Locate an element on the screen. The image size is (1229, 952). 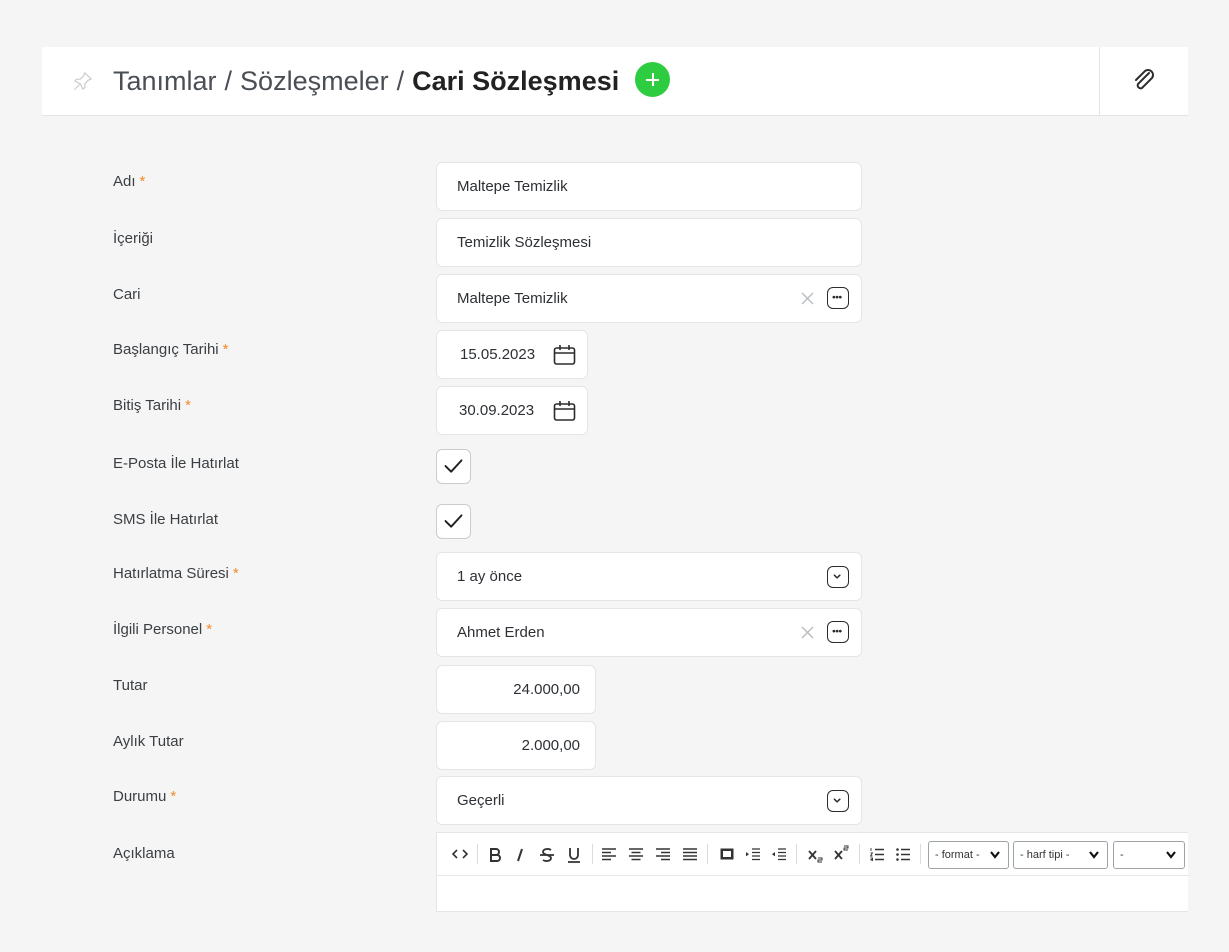
editor-content-area is located at coordinates (813, 894).